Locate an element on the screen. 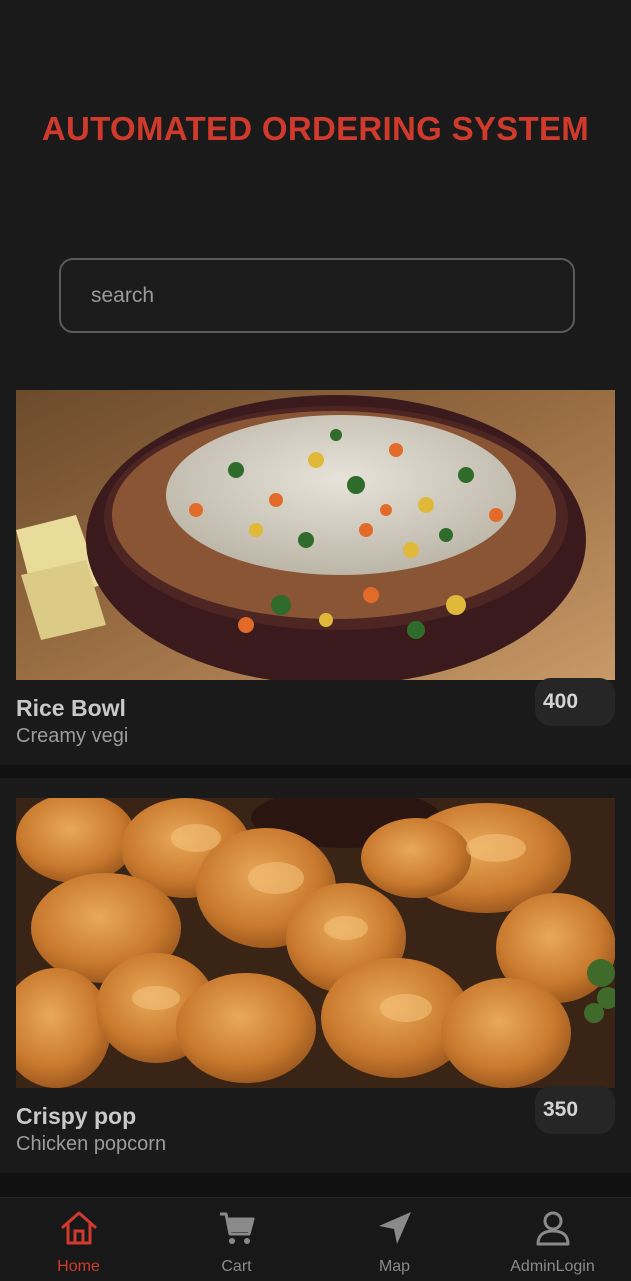 This screenshot has width=631, height=1281. app-title: AUTOMATED ORDERING SYSTEM is located at coordinates (315, 128).